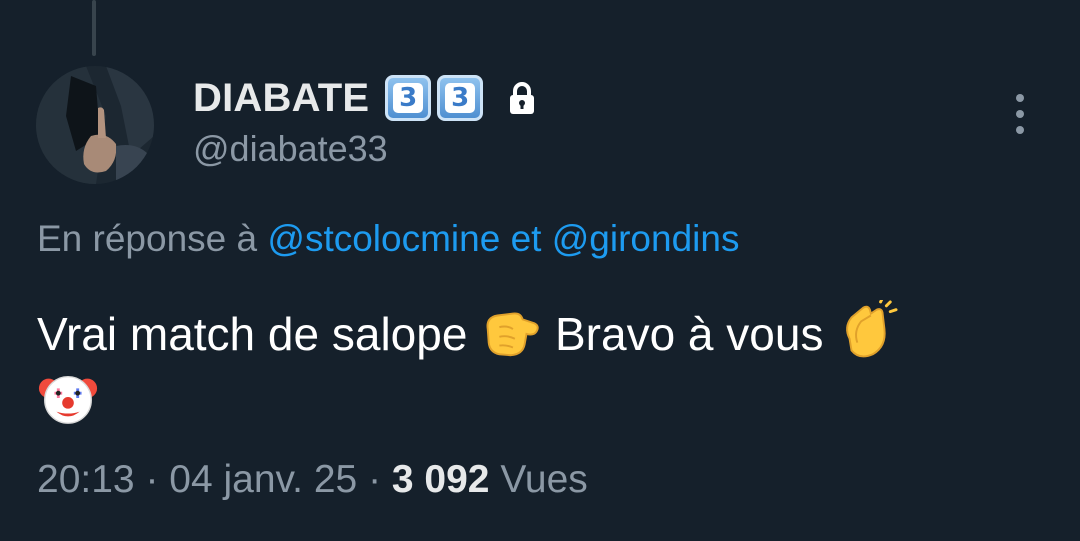  Describe the element at coordinates (434, 98) in the screenshot. I see `keycap-emojis: 3 3` at that location.